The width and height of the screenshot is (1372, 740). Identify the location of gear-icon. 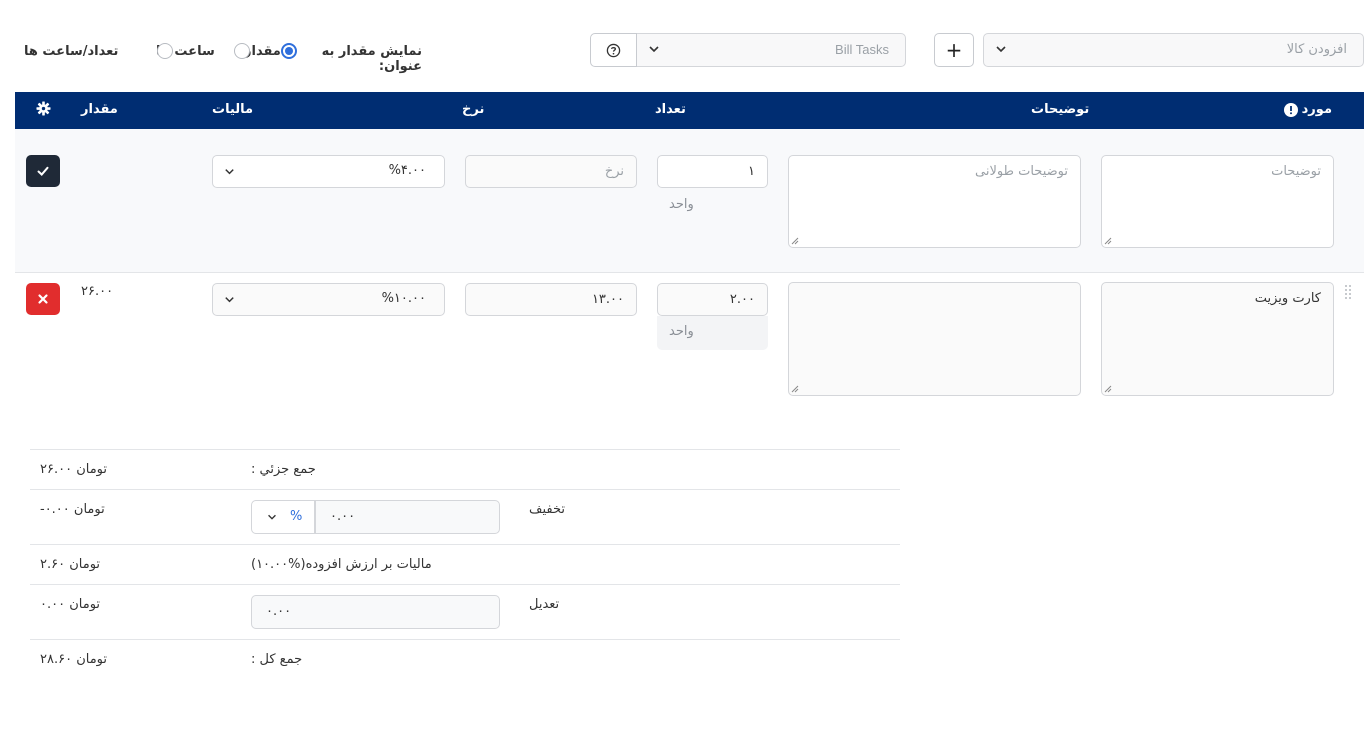
(43, 108).